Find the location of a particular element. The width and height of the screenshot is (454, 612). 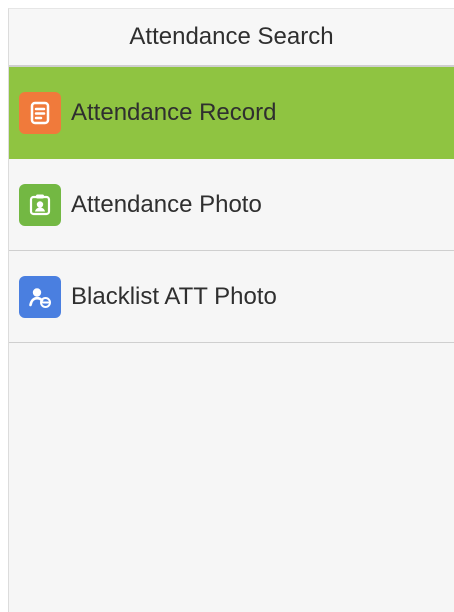

menu-item-label: Blacklist ATT Photo is located at coordinates (174, 296).